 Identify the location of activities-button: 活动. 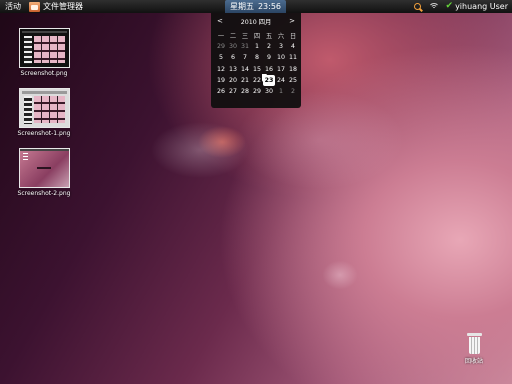
(13, 6).